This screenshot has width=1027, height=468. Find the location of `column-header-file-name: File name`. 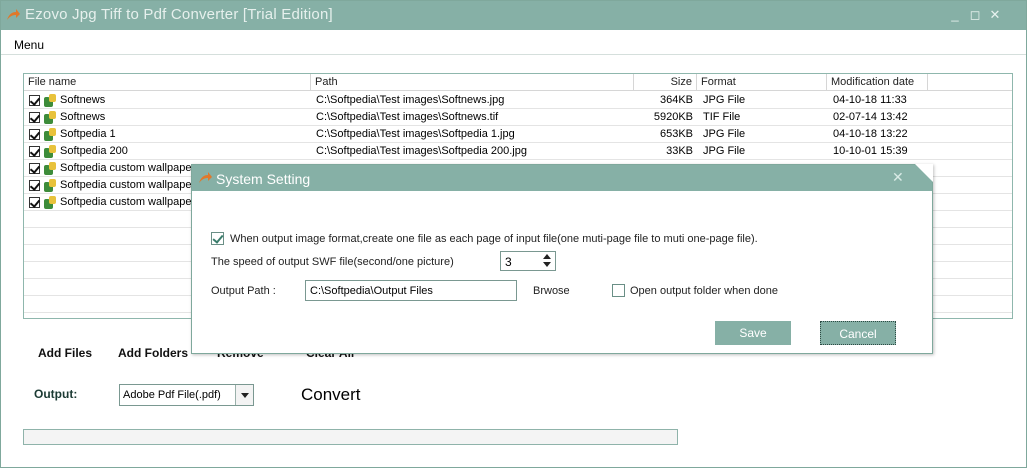

column-header-file-name: File name is located at coordinates (167, 82).